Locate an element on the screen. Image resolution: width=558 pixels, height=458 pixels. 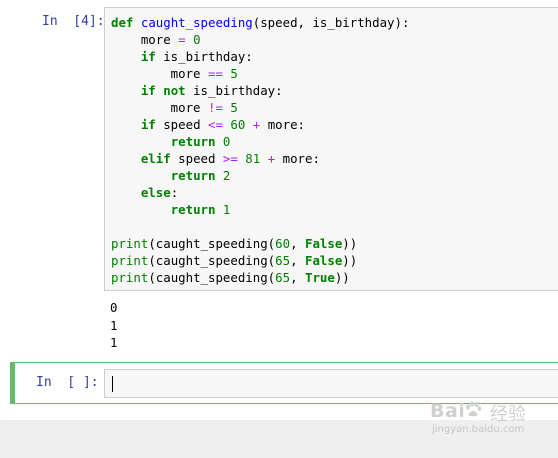
code-token: == is located at coordinates (215, 73).